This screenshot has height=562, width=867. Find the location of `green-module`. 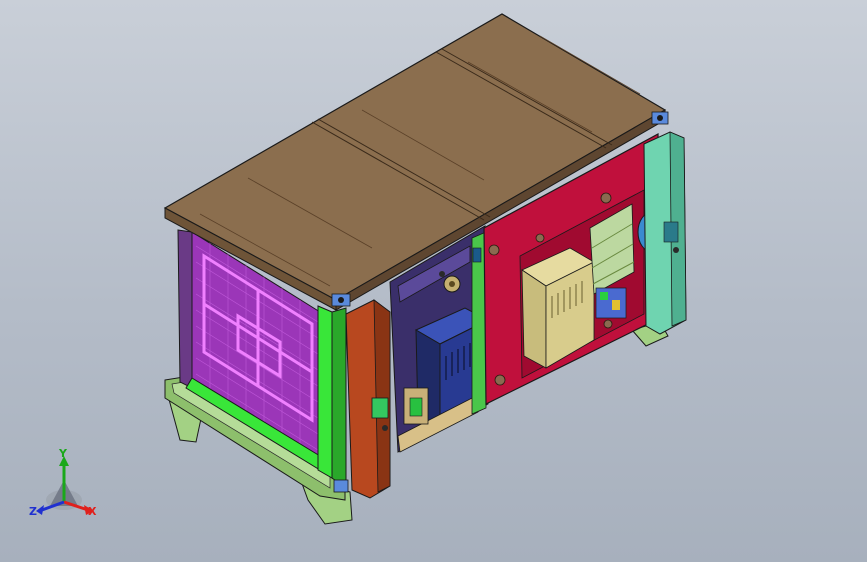

green-module is located at coordinates (416, 407).